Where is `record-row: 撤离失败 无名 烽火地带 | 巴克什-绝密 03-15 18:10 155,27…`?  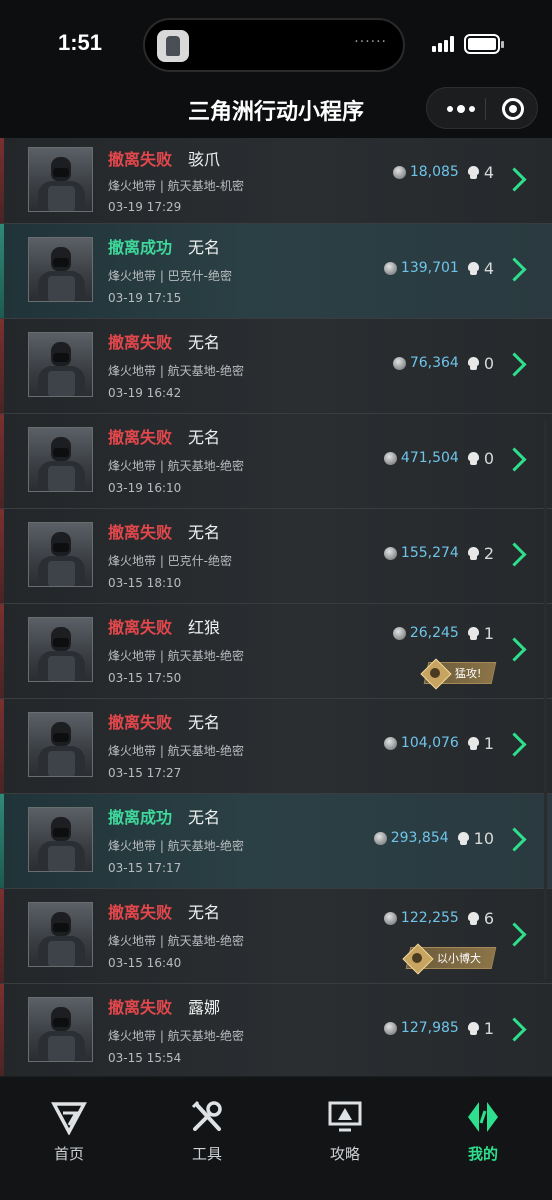
record-row: 撤离失败 无名 烽火地带 | 巴克什-绝密 03-15 18:10 155,27… is located at coordinates (276, 556).